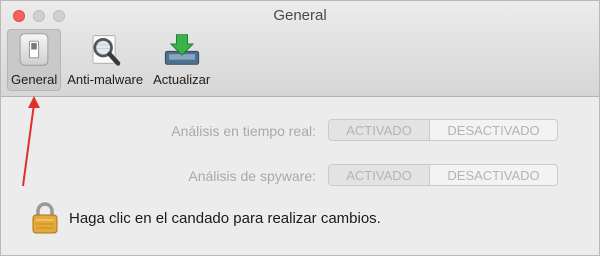  I want to click on toolbar: General Anti-malware Actualizar, so click(110, 60).